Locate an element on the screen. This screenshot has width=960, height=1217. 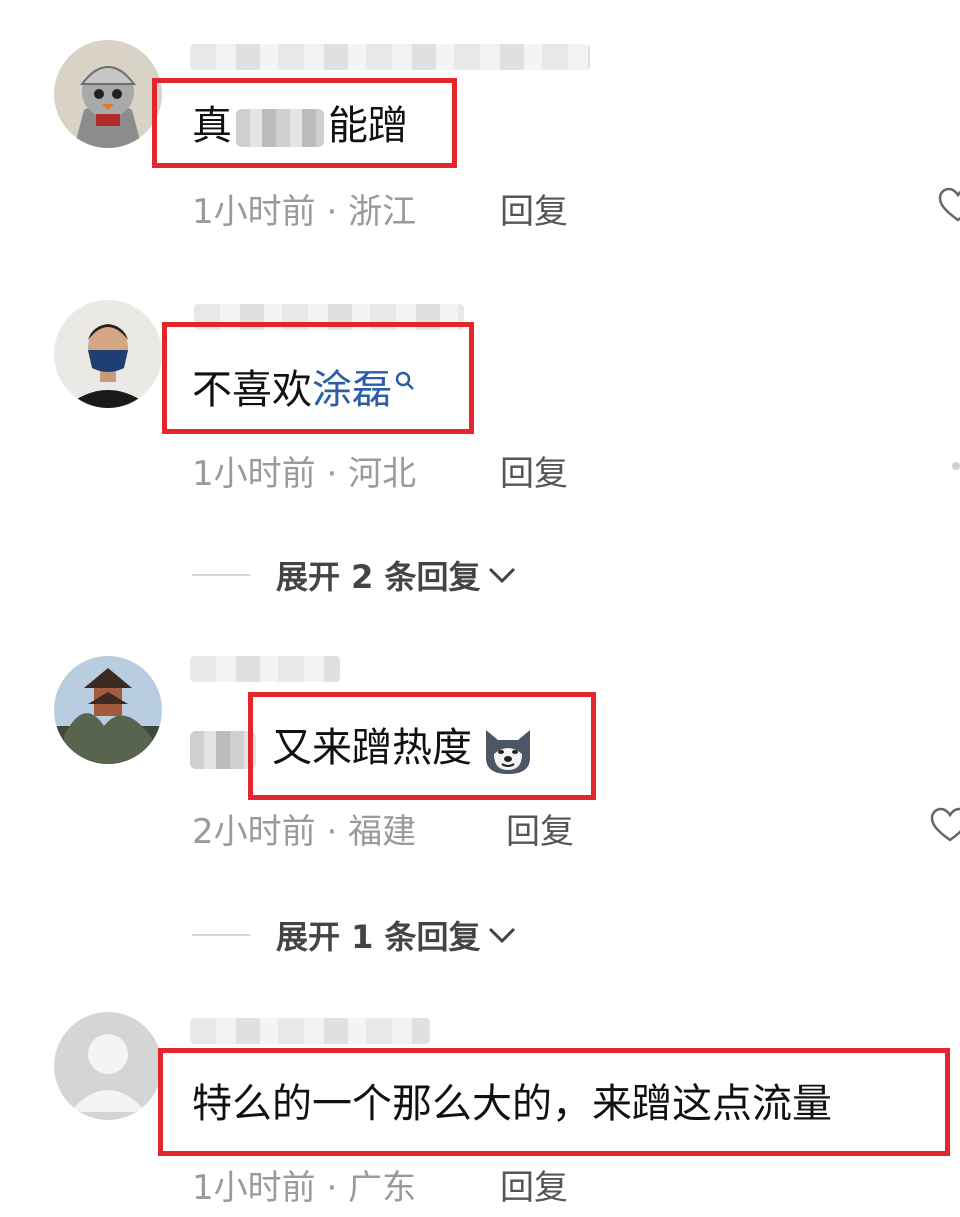
comment-meta: 1小时前 · 广东 is located at coordinates (304, 1188).